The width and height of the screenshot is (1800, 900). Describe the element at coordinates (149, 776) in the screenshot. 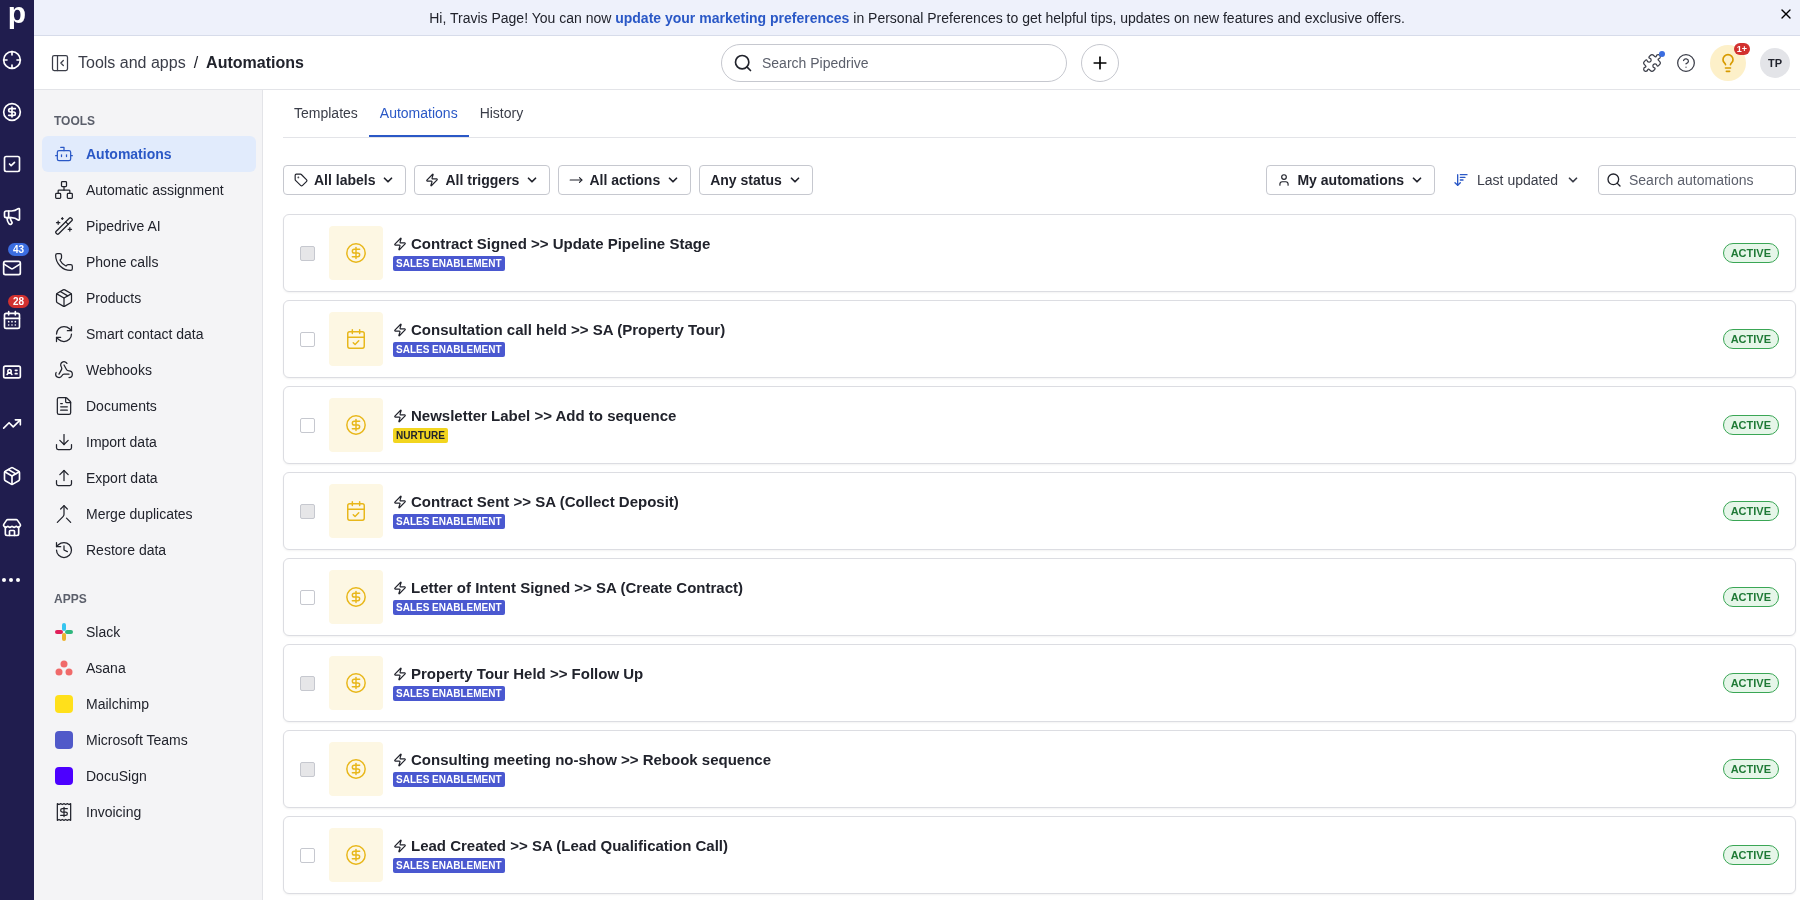

I see `sidebar-item: DocuSign` at that location.